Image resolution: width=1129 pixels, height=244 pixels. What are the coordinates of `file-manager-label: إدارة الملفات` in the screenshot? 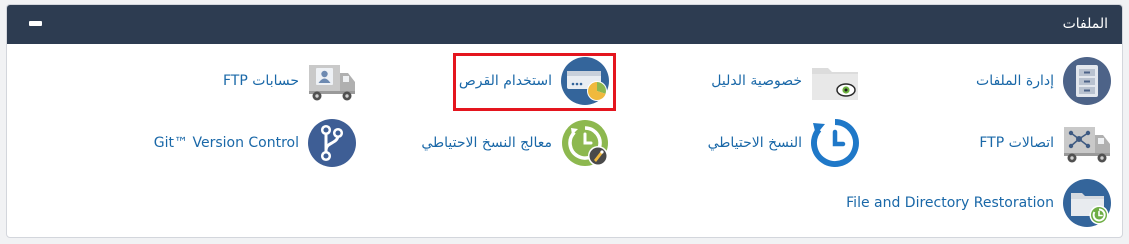 It's located at (1015, 81).